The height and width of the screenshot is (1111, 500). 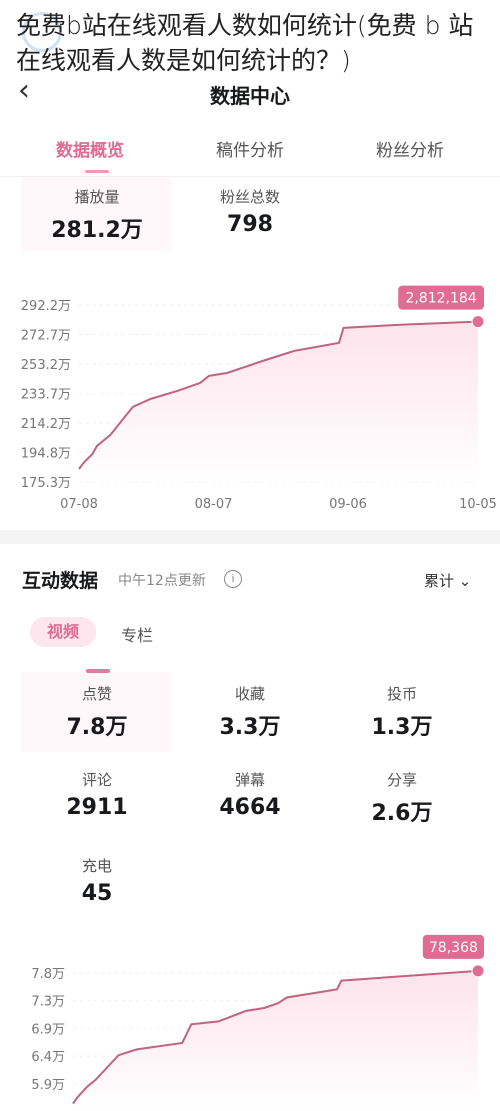 What do you see at coordinates (48, 1085) in the screenshot?
I see `y-tick-label: 5.9万` at bounding box center [48, 1085].